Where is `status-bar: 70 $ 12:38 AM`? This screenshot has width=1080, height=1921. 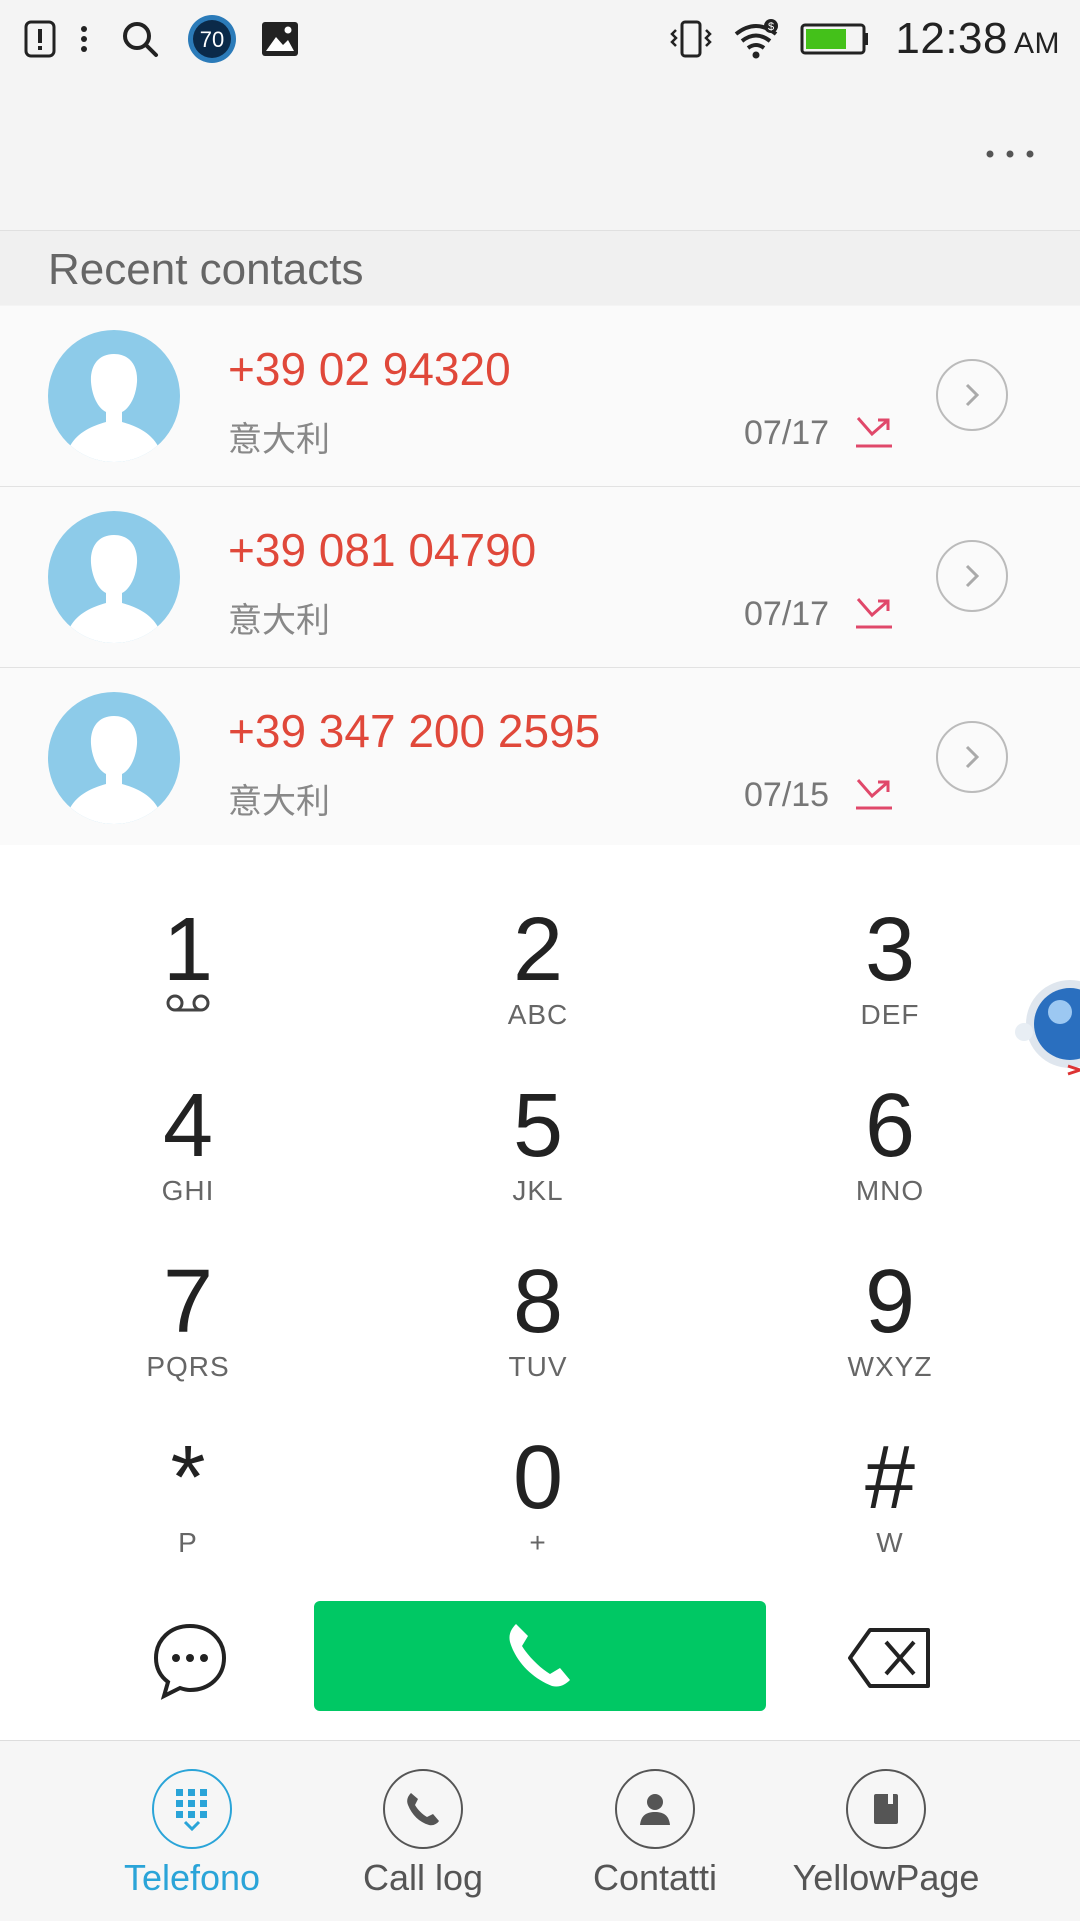 status-bar: 70 $ 12:38 AM is located at coordinates (540, 39).